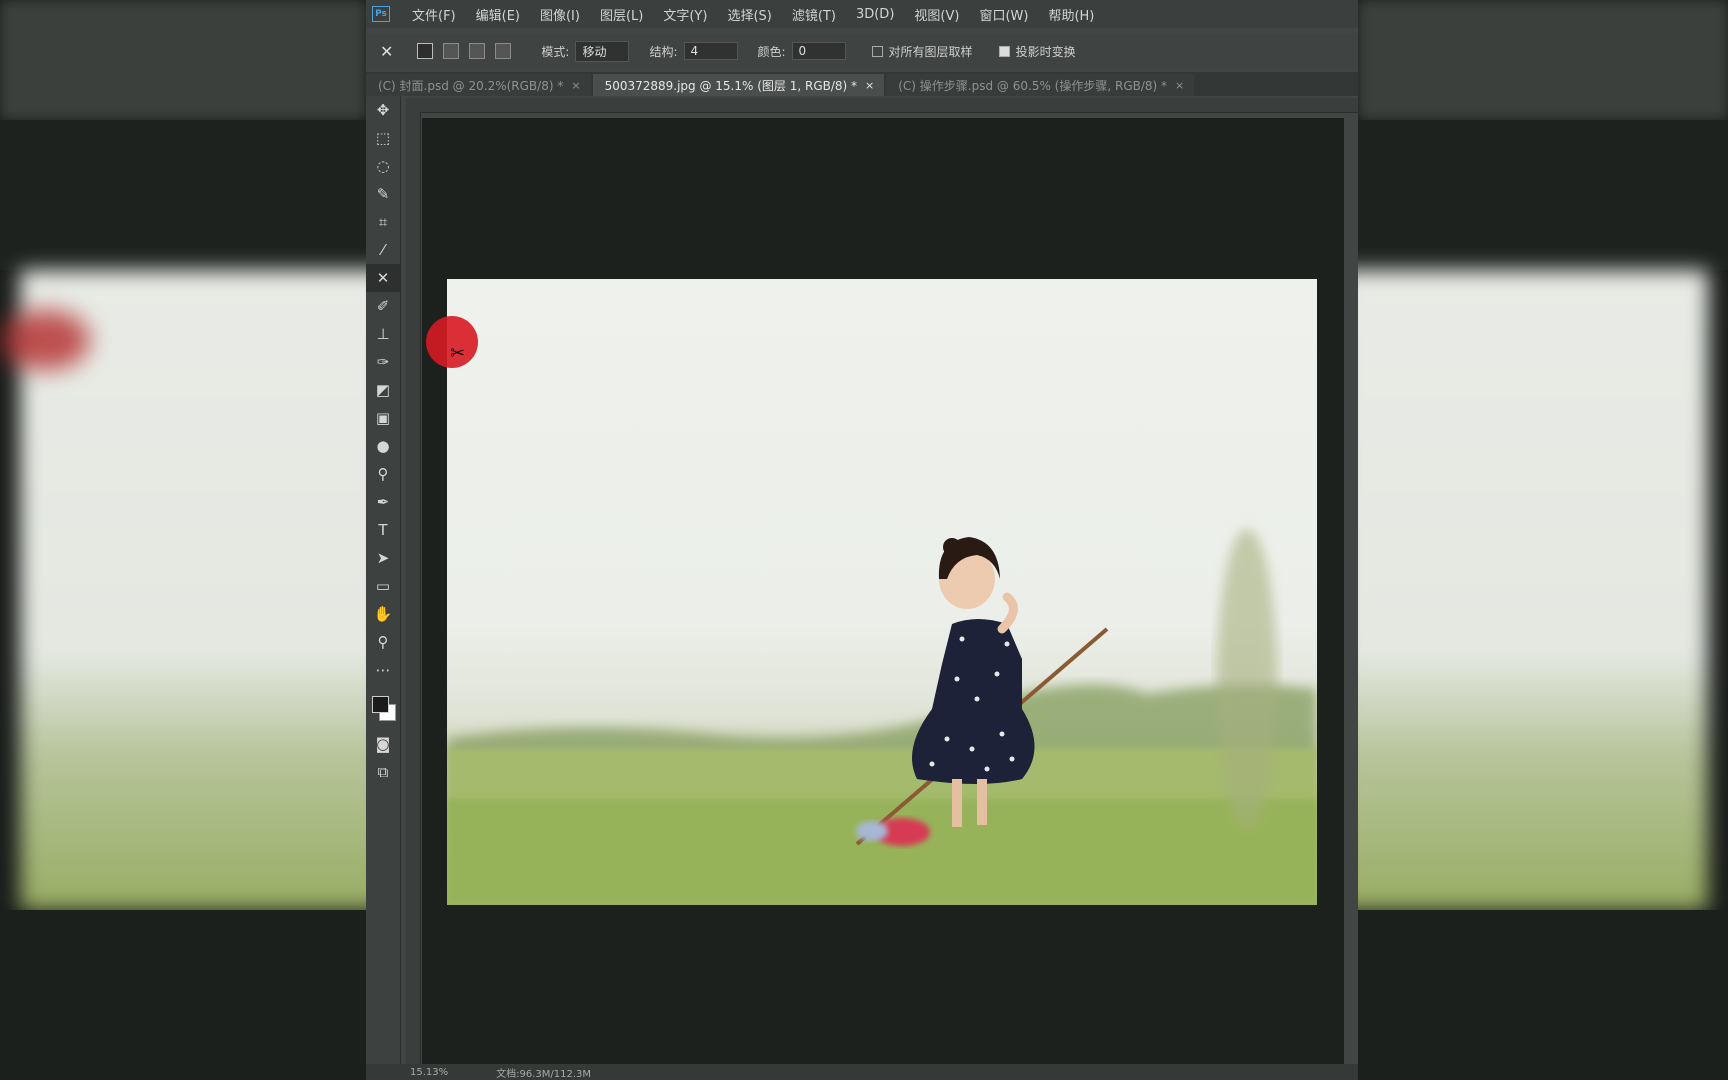 This screenshot has height=1080, width=1728. Describe the element at coordinates (930, 51) in the screenshot. I see `sample-all-layers-label: 对所有图层取样` at that location.